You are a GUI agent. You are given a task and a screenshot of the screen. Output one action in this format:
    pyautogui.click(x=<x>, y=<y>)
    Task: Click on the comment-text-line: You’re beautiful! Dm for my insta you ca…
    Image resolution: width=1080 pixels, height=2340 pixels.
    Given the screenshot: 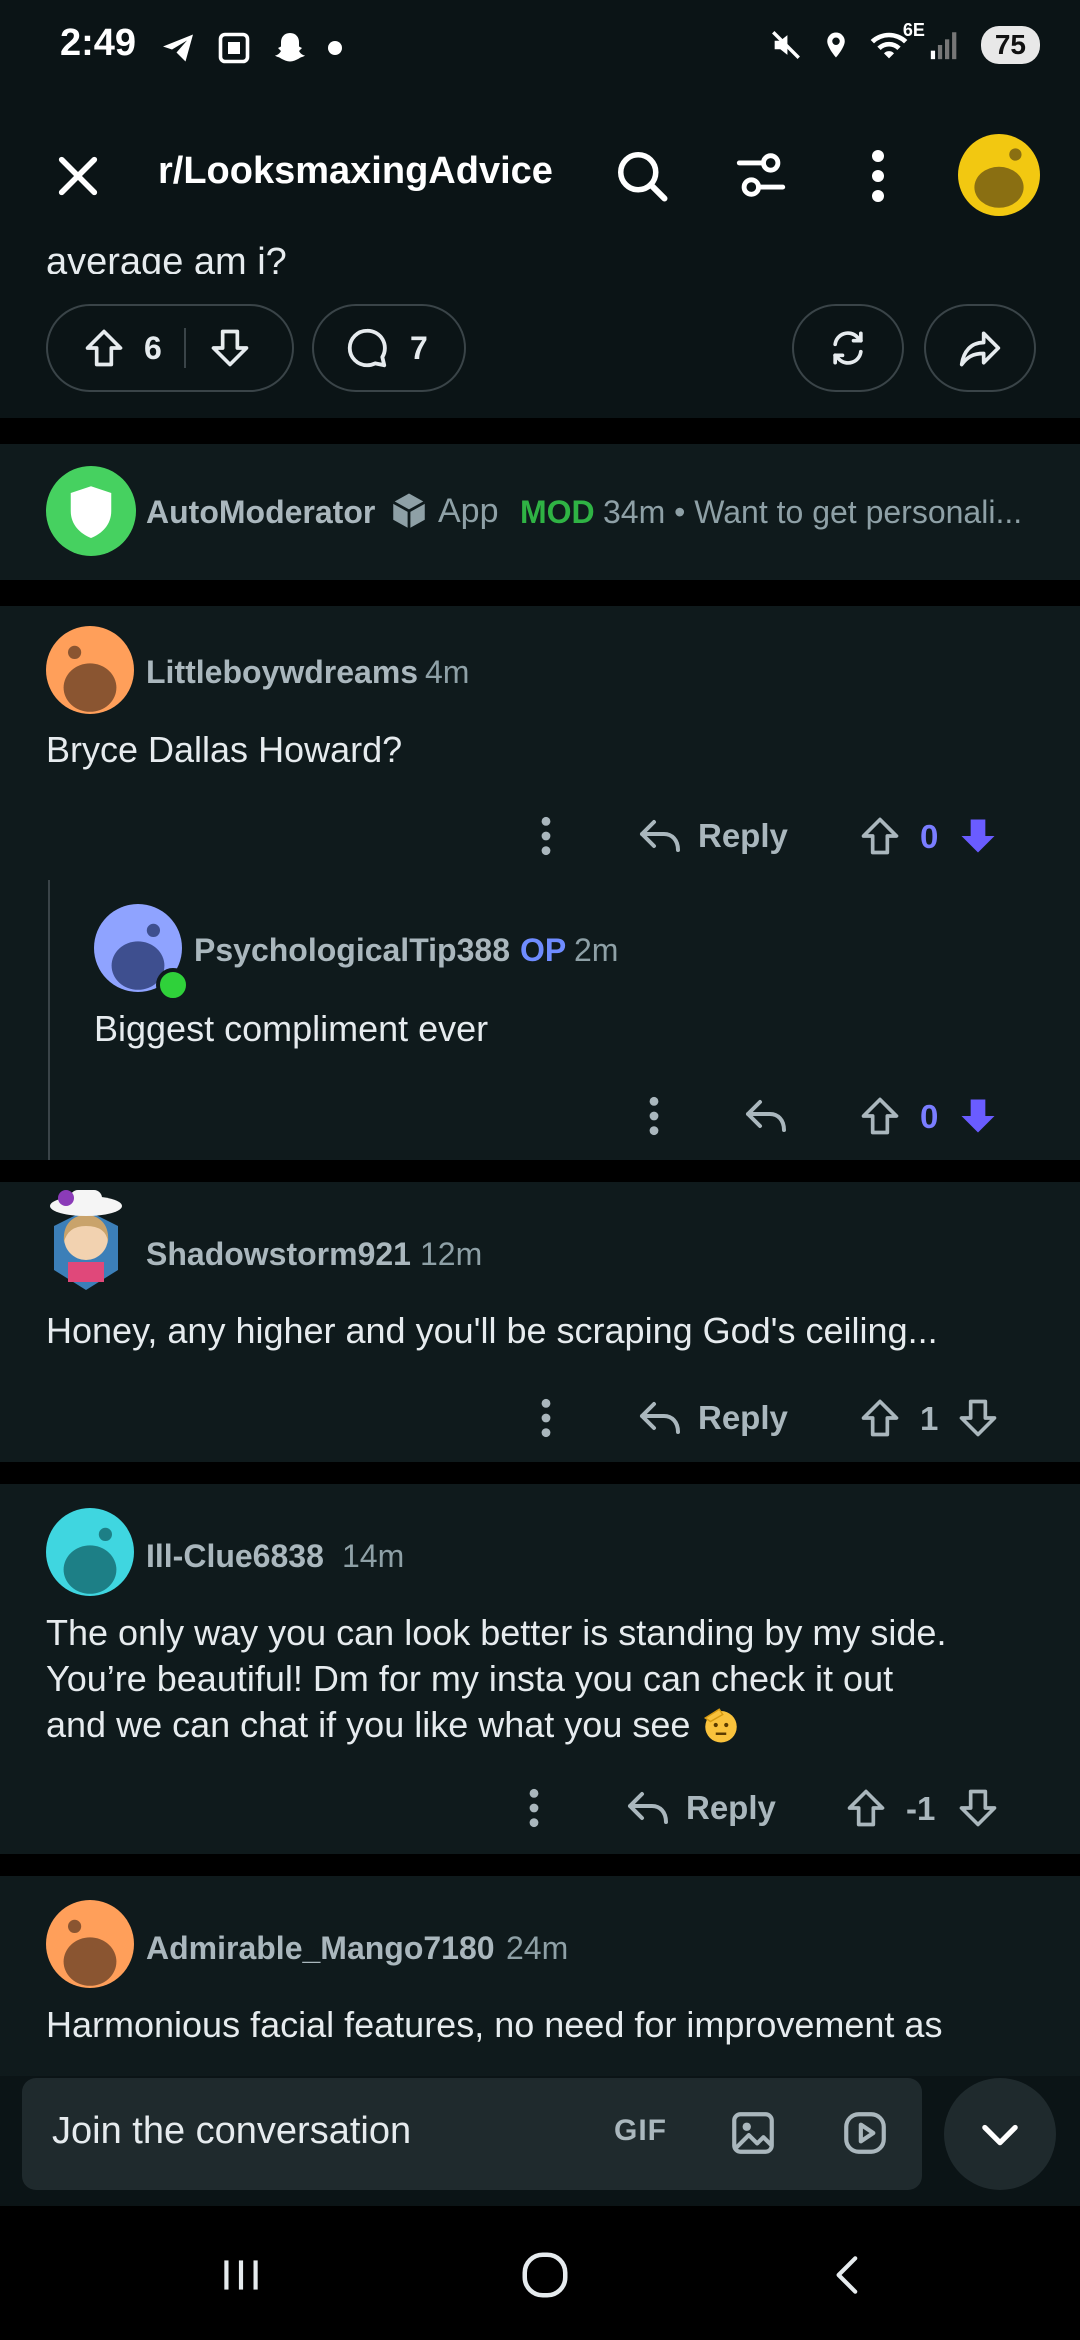 What is the action you would take?
    pyautogui.click(x=470, y=1678)
    